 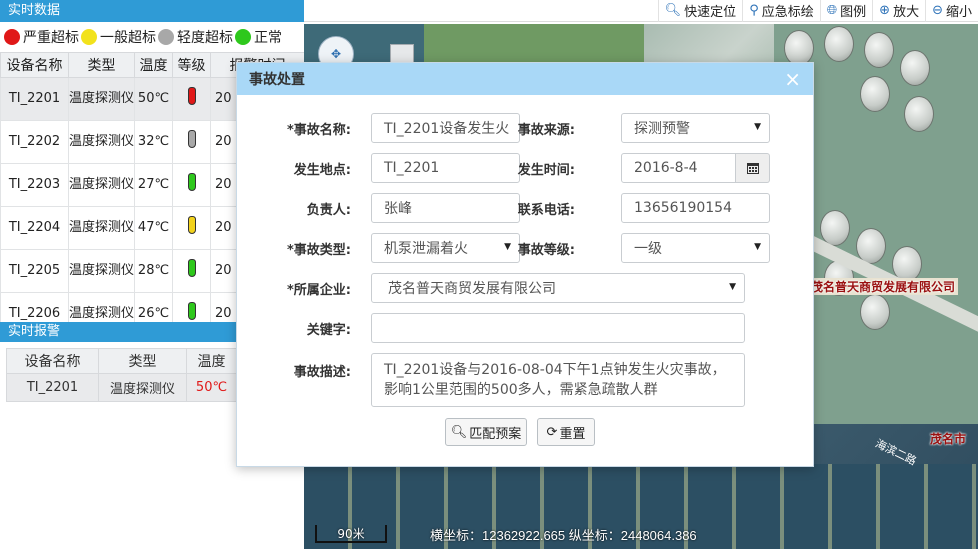 I want to click on legend-general: 一般超标, so click(x=118, y=37).